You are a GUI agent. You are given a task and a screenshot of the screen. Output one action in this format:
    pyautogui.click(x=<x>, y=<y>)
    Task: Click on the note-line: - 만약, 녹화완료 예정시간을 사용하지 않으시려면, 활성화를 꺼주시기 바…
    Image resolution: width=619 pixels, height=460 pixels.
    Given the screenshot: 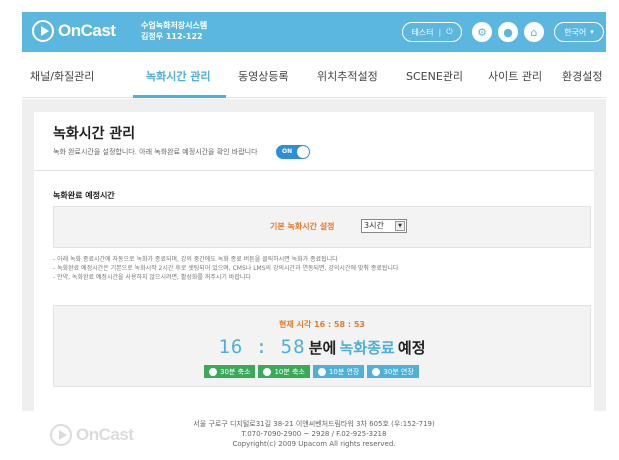 What is the action you would take?
    pyautogui.click(x=152, y=277)
    